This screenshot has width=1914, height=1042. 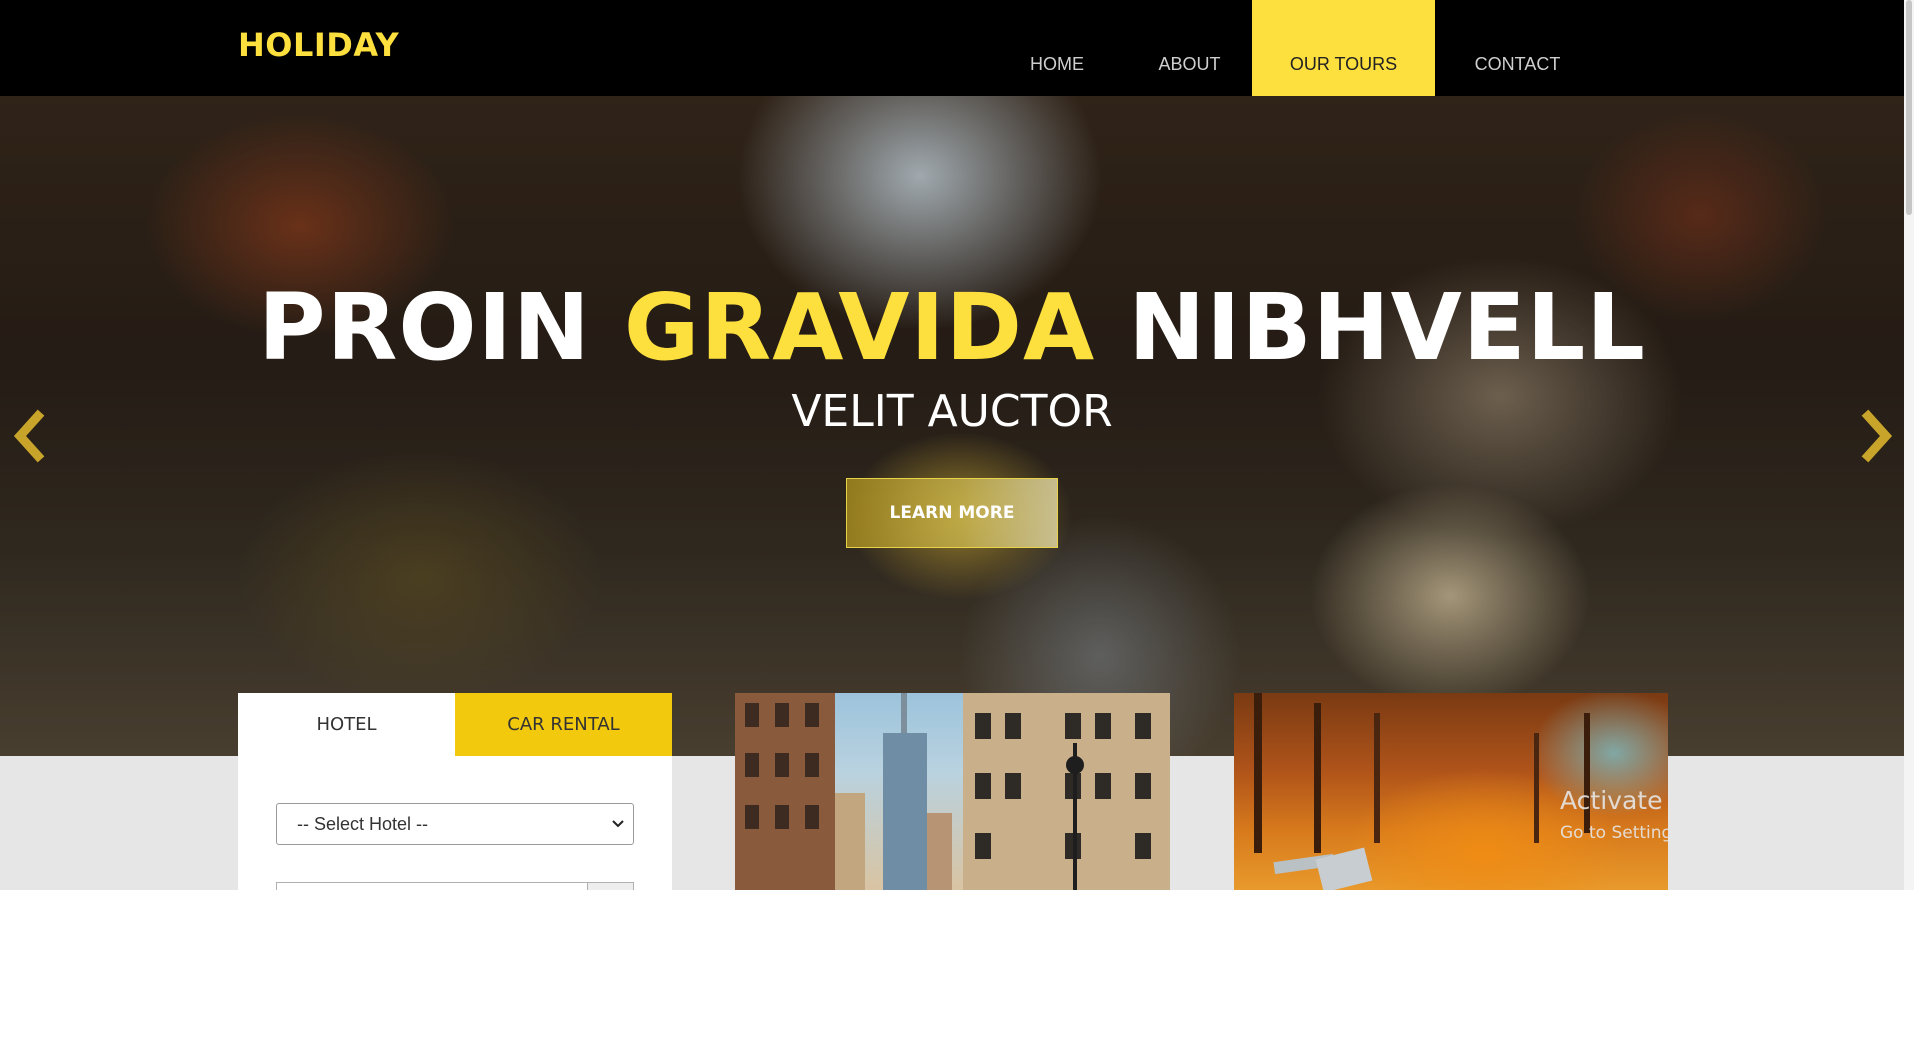 I want to click on hero-subtitle: VELIT AUCTOR, so click(x=952, y=411).